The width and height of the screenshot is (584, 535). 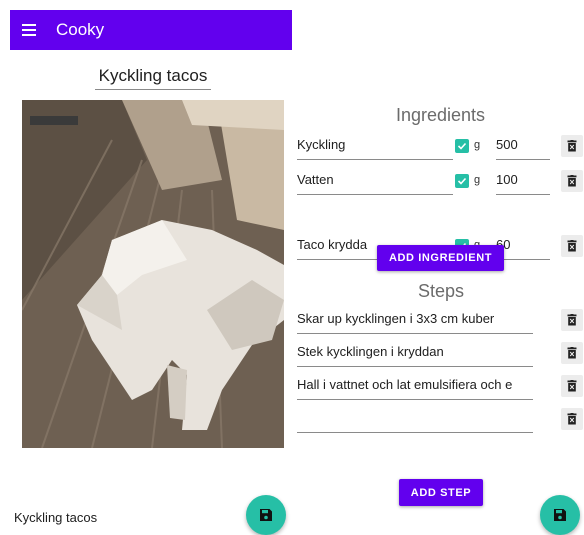 I want to click on recipe-title-field: Kyckling tacos, so click(x=153, y=78).